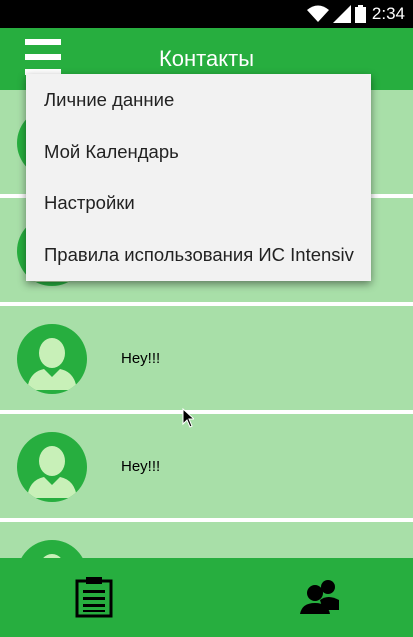 This screenshot has height=637, width=413. What do you see at coordinates (198, 152) in the screenshot?
I see `menu-item-calendar: Мой Календарь` at bounding box center [198, 152].